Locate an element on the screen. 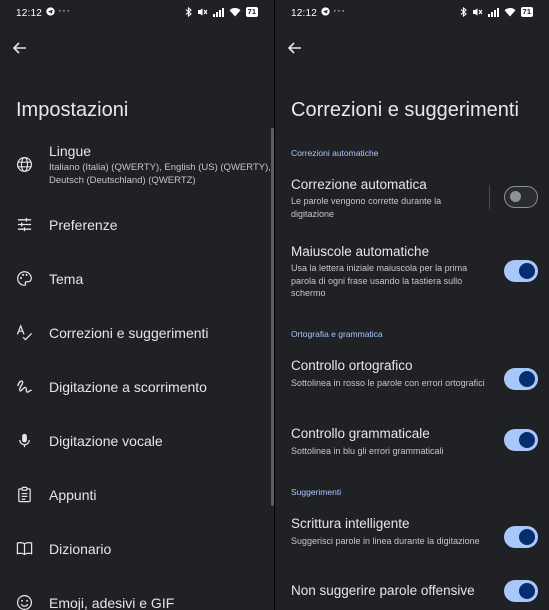 This screenshot has width=549, height=610. menu-item-label: Digitazione vocale is located at coordinates (106, 441).